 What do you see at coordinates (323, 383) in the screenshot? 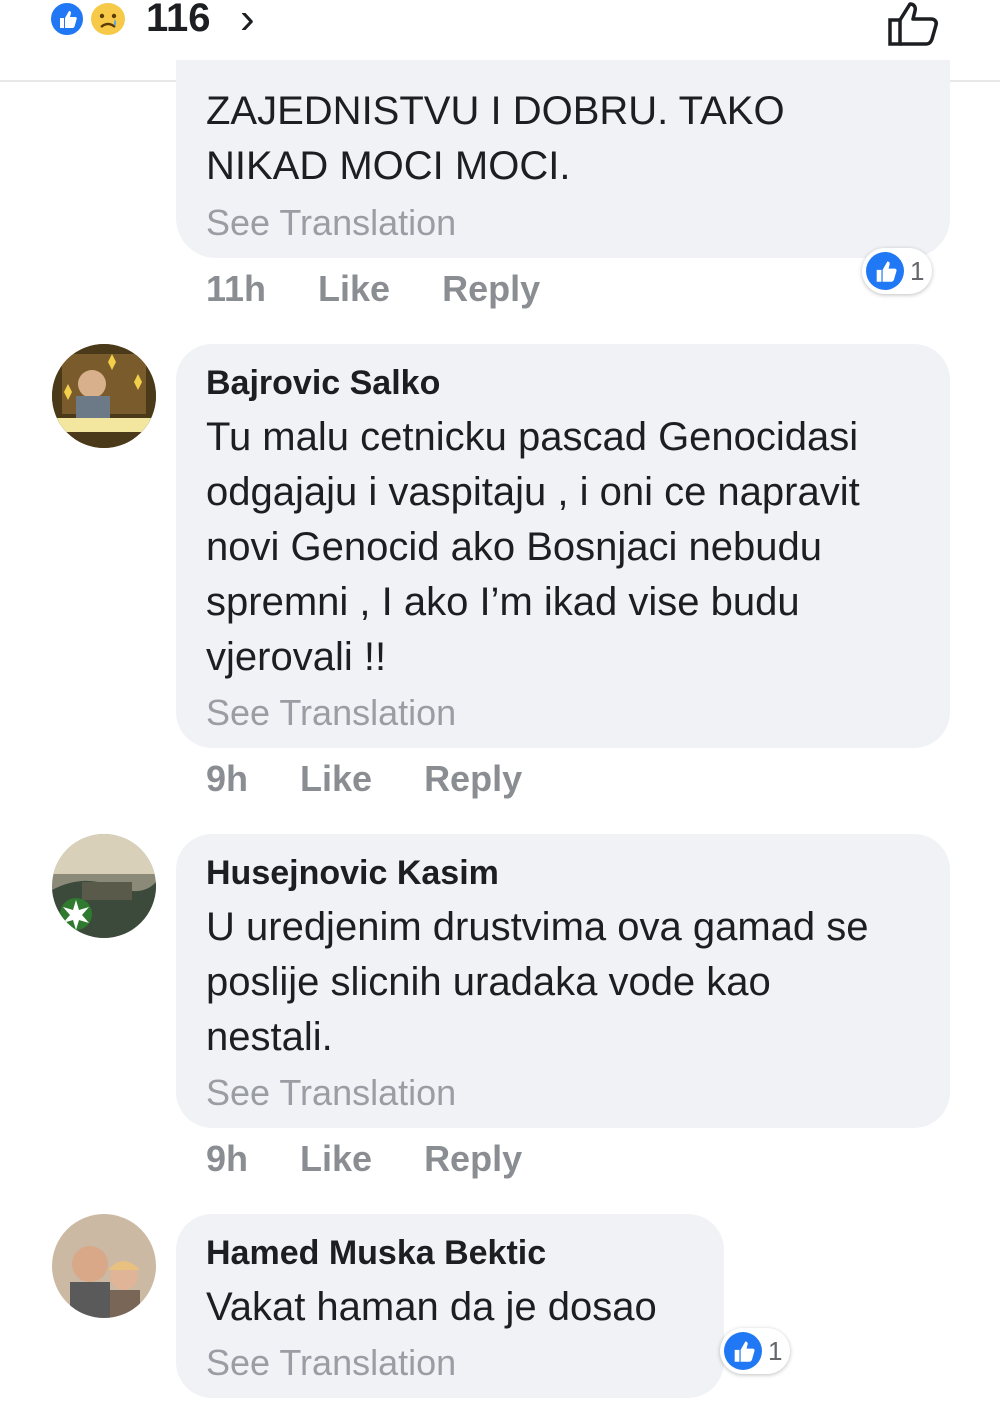
I see `comment-author: Bajrovic Salko` at bounding box center [323, 383].